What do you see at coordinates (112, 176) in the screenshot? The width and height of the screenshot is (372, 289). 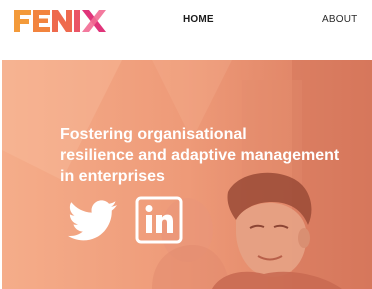 I see `hero-headline-line-3: in enterprises` at bounding box center [112, 176].